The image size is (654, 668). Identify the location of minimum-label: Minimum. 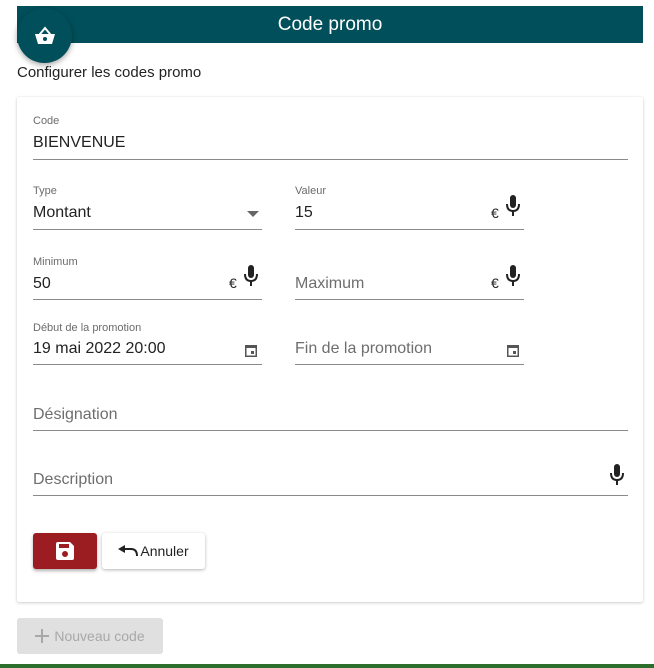
(55, 262).